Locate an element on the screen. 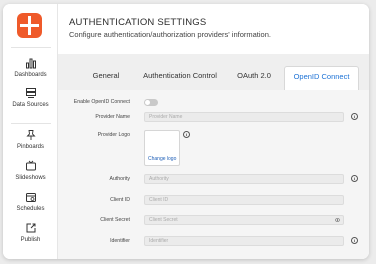 The width and height of the screenshot is (376, 264). sidebar-item-slideshows: Slideshows is located at coordinates (30, 170).